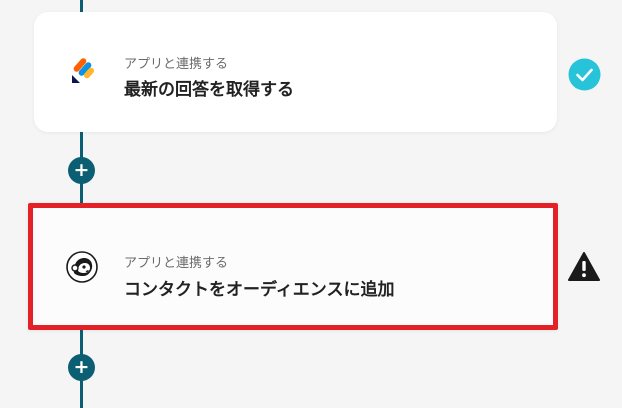  Describe the element at coordinates (209, 90) in the screenshot. I see `step-title: 最新の回答を取得する` at that location.